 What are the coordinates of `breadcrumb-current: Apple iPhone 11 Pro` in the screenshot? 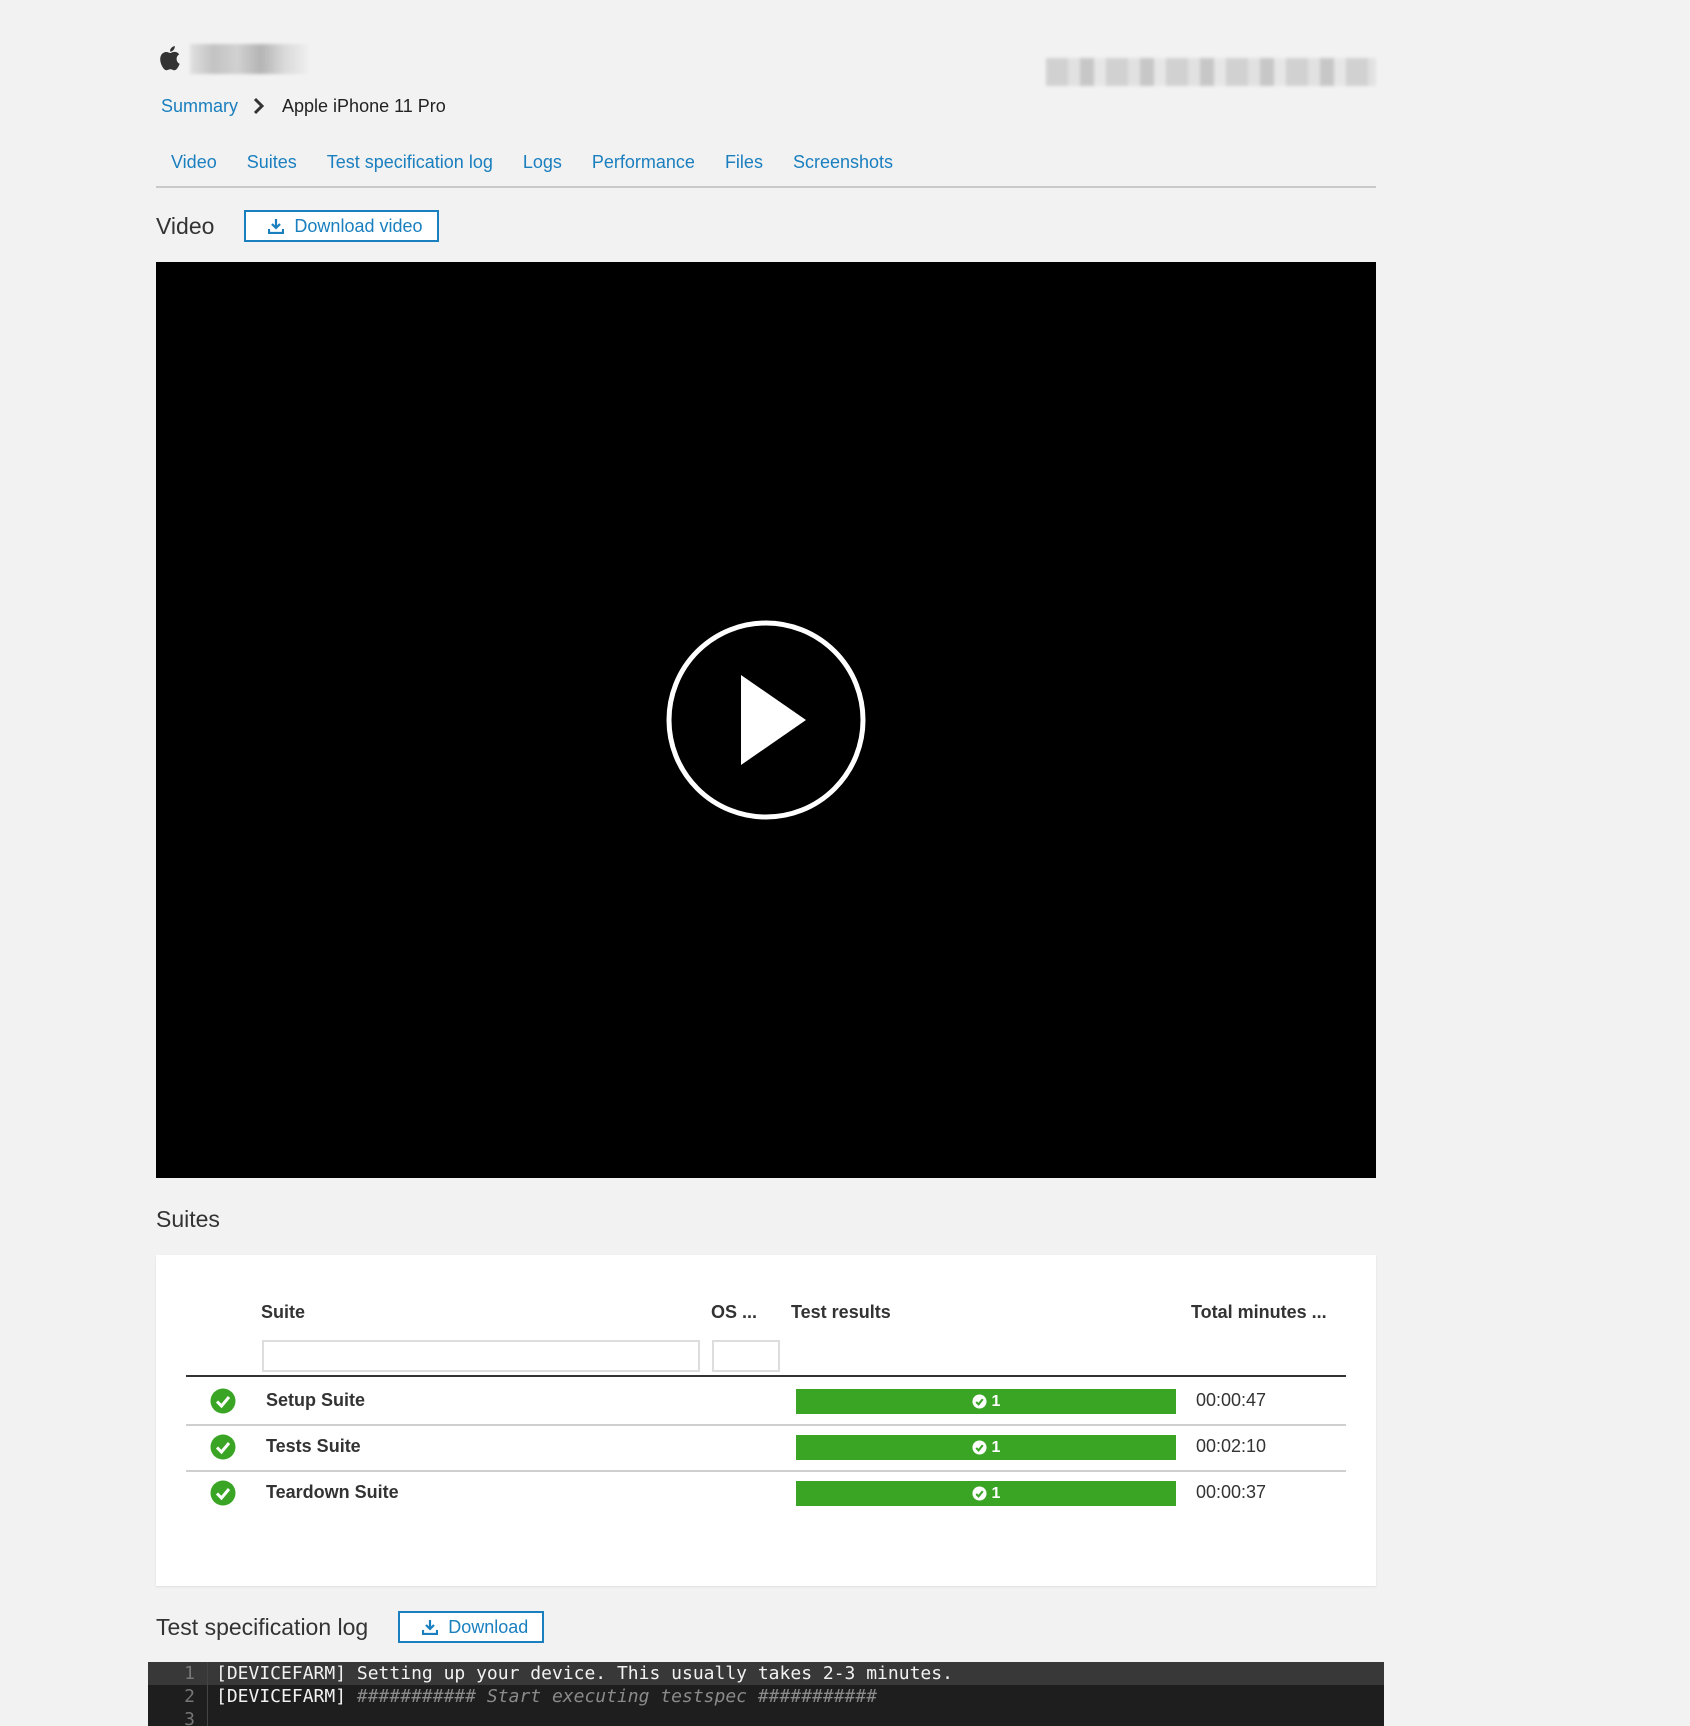 It's located at (364, 105).